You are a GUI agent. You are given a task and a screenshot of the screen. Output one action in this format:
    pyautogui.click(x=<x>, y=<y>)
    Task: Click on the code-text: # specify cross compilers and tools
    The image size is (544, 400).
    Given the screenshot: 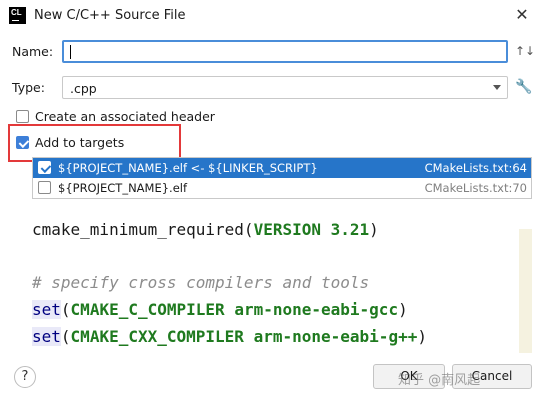 What is the action you would take?
    pyautogui.click(x=201, y=282)
    